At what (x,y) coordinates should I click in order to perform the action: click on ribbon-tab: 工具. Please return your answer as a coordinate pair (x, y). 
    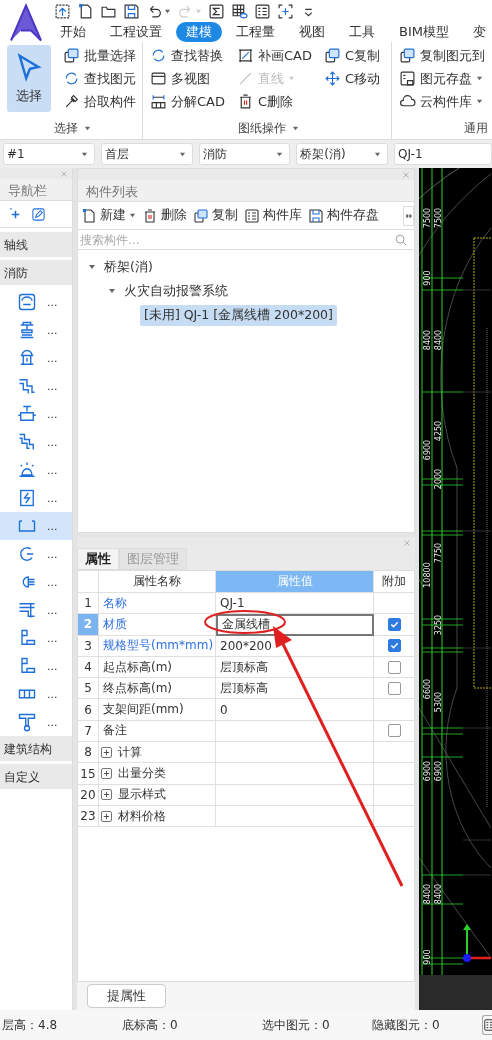
    Looking at the image, I should click on (362, 32).